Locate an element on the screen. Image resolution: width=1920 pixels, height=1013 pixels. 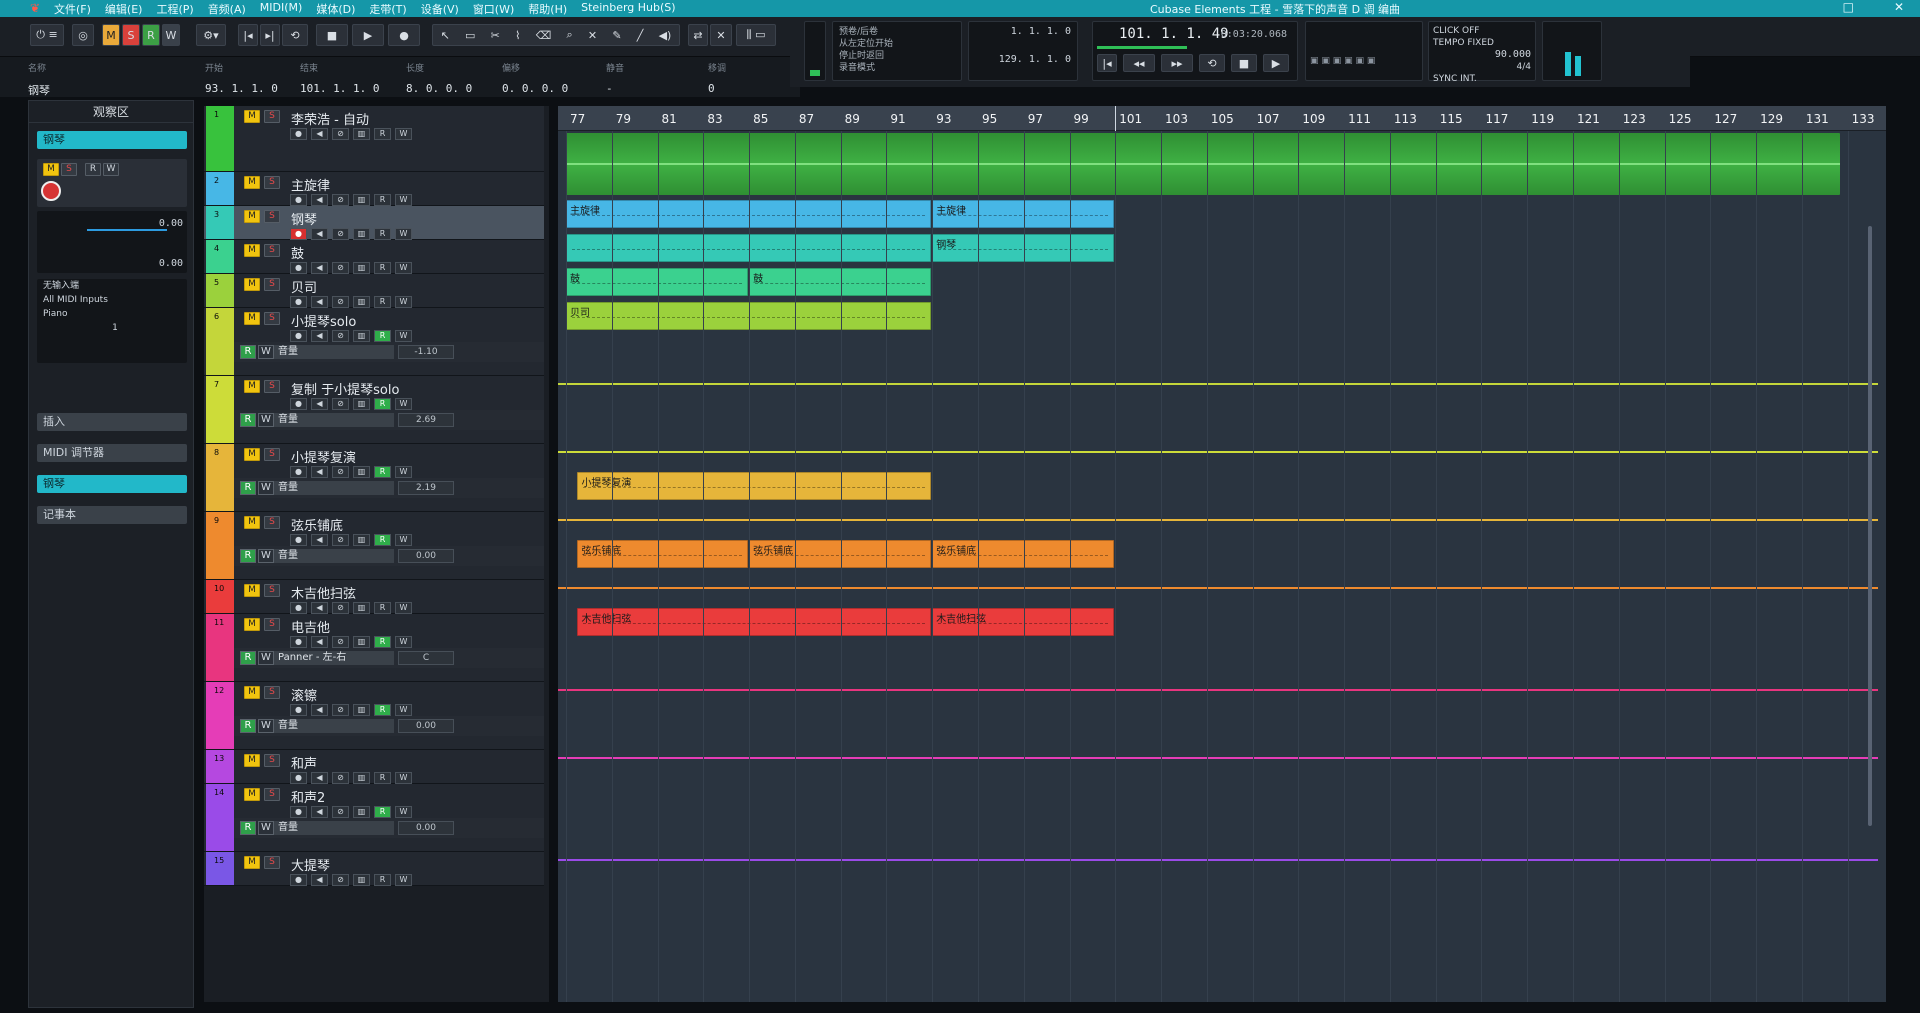
right-locator: 129. 1. 1. 0 is located at coordinates (1035, 59).